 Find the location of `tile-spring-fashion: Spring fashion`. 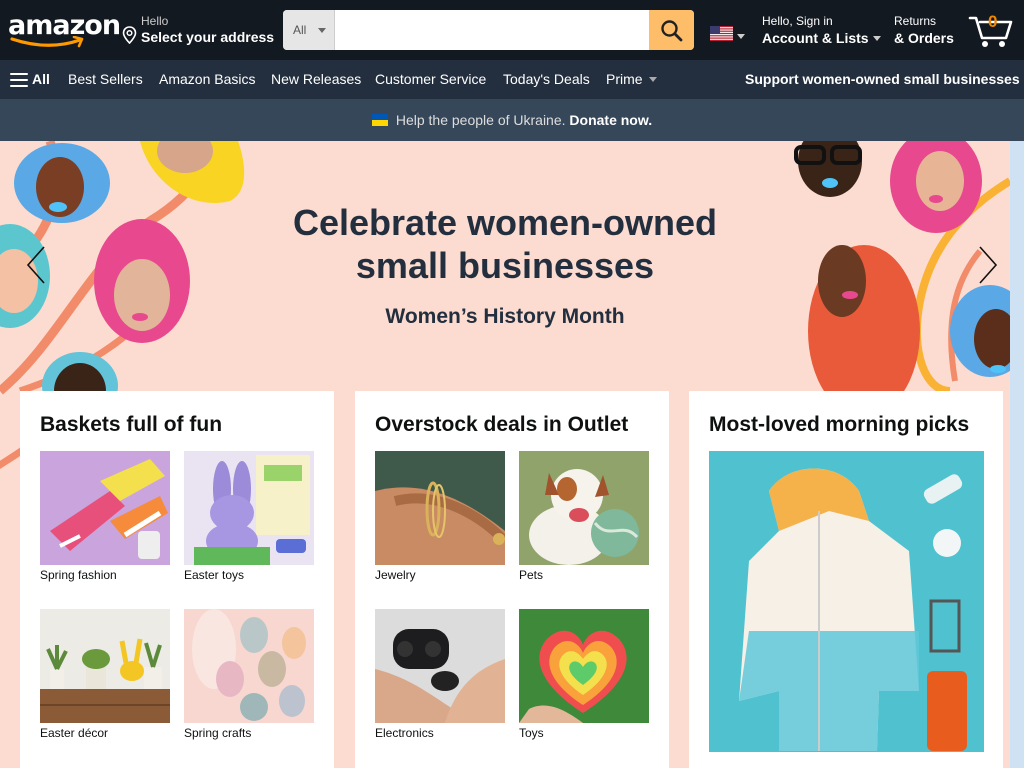

tile-spring-fashion: Spring fashion is located at coordinates (105, 516).